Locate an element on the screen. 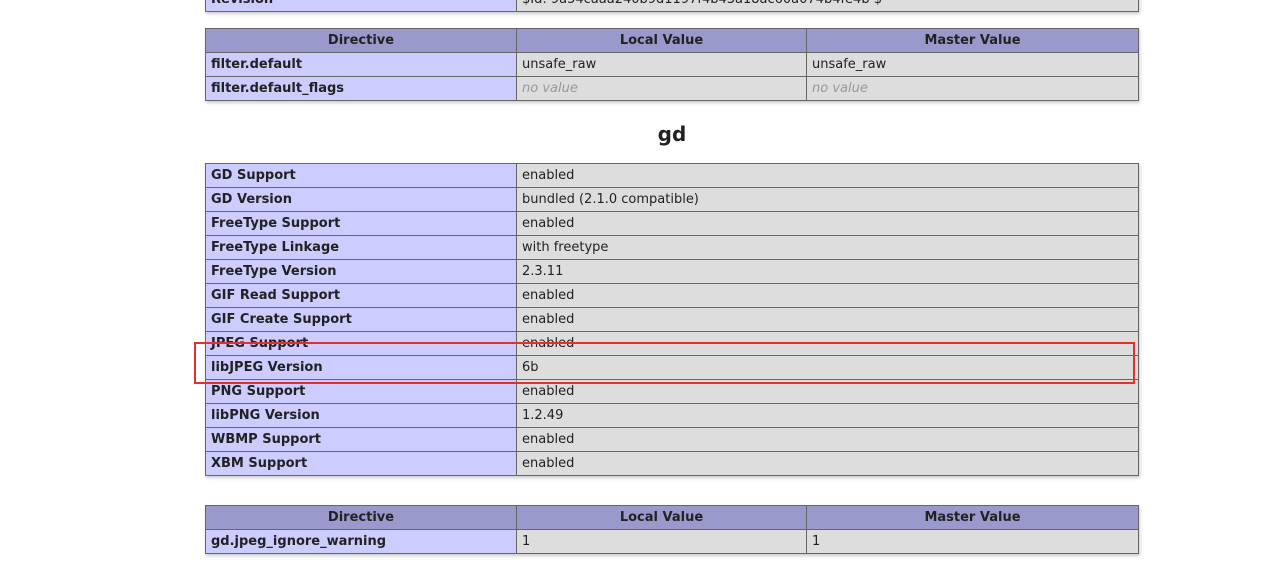  master-value: no value is located at coordinates (972, 88).